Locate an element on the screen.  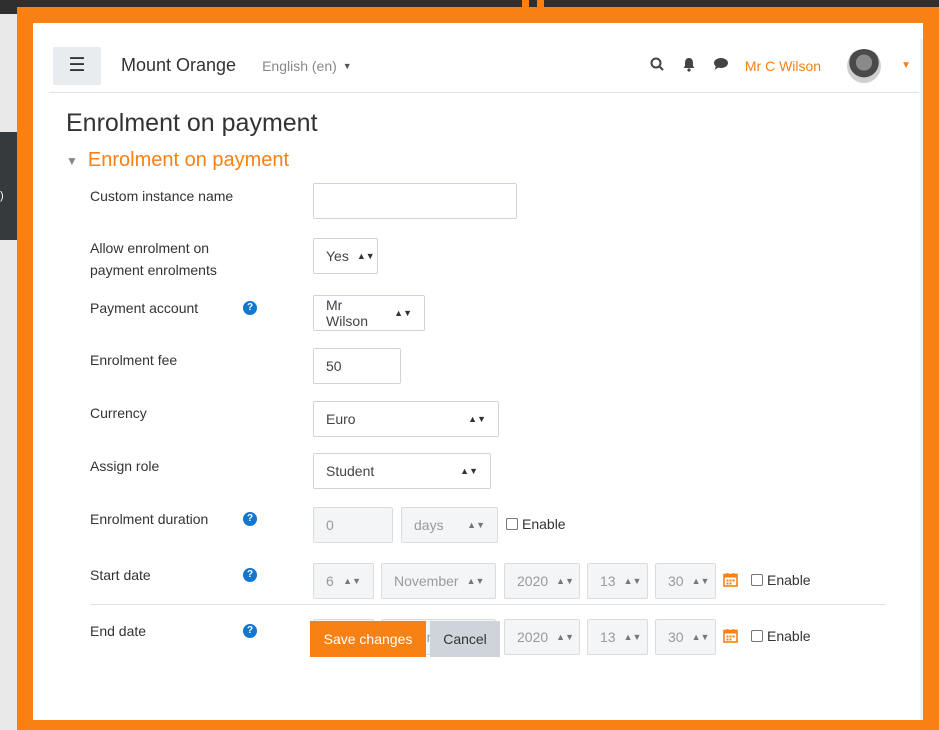
select-value: days is located at coordinates (429, 525).